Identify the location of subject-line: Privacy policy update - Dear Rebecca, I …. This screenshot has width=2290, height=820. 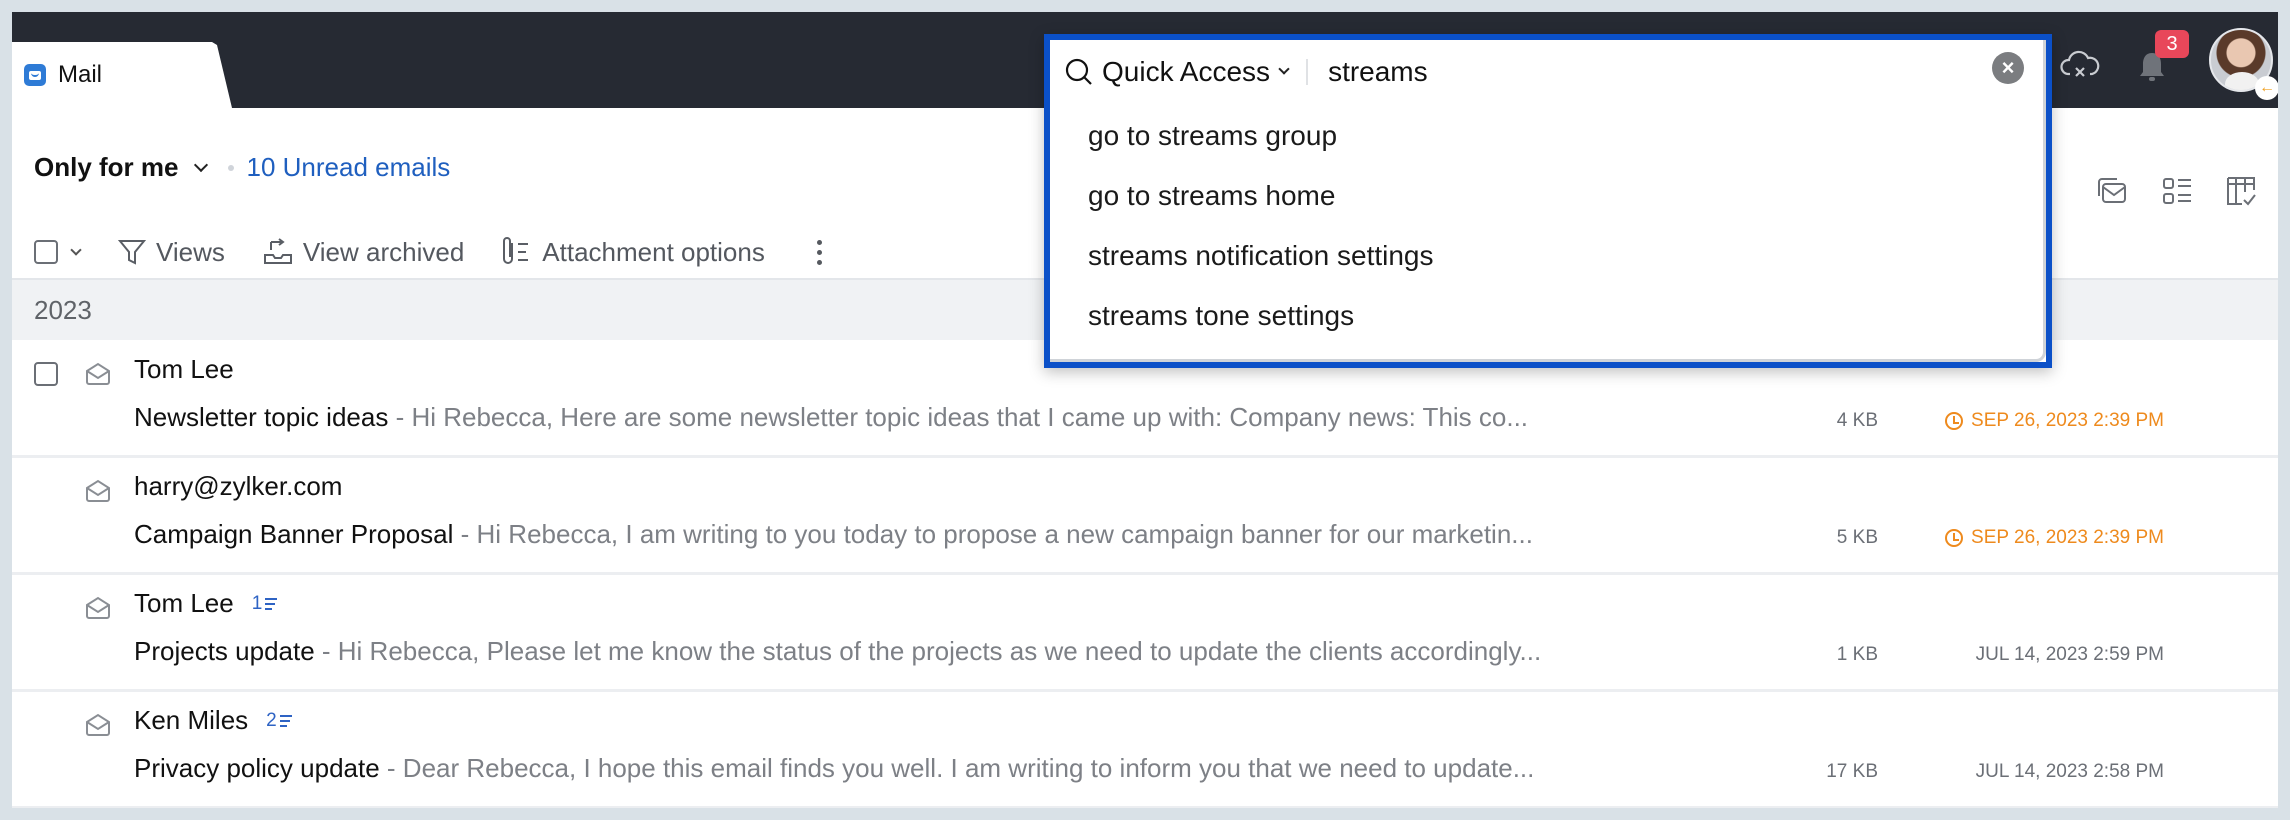
(919, 768).